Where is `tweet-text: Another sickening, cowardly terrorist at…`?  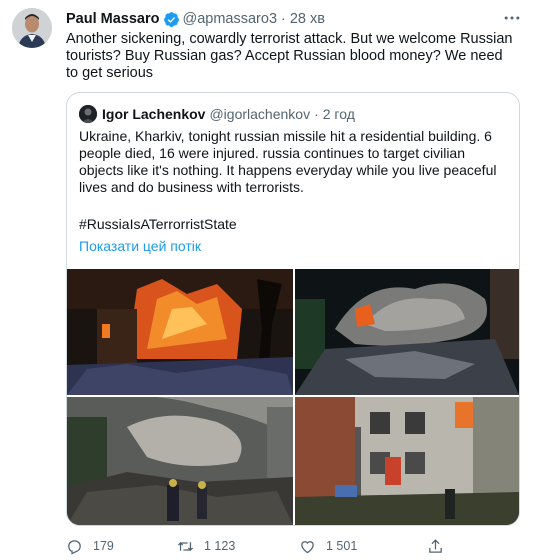 tweet-text: Another sickening, cowardly terrorist at… is located at coordinates (289, 56).